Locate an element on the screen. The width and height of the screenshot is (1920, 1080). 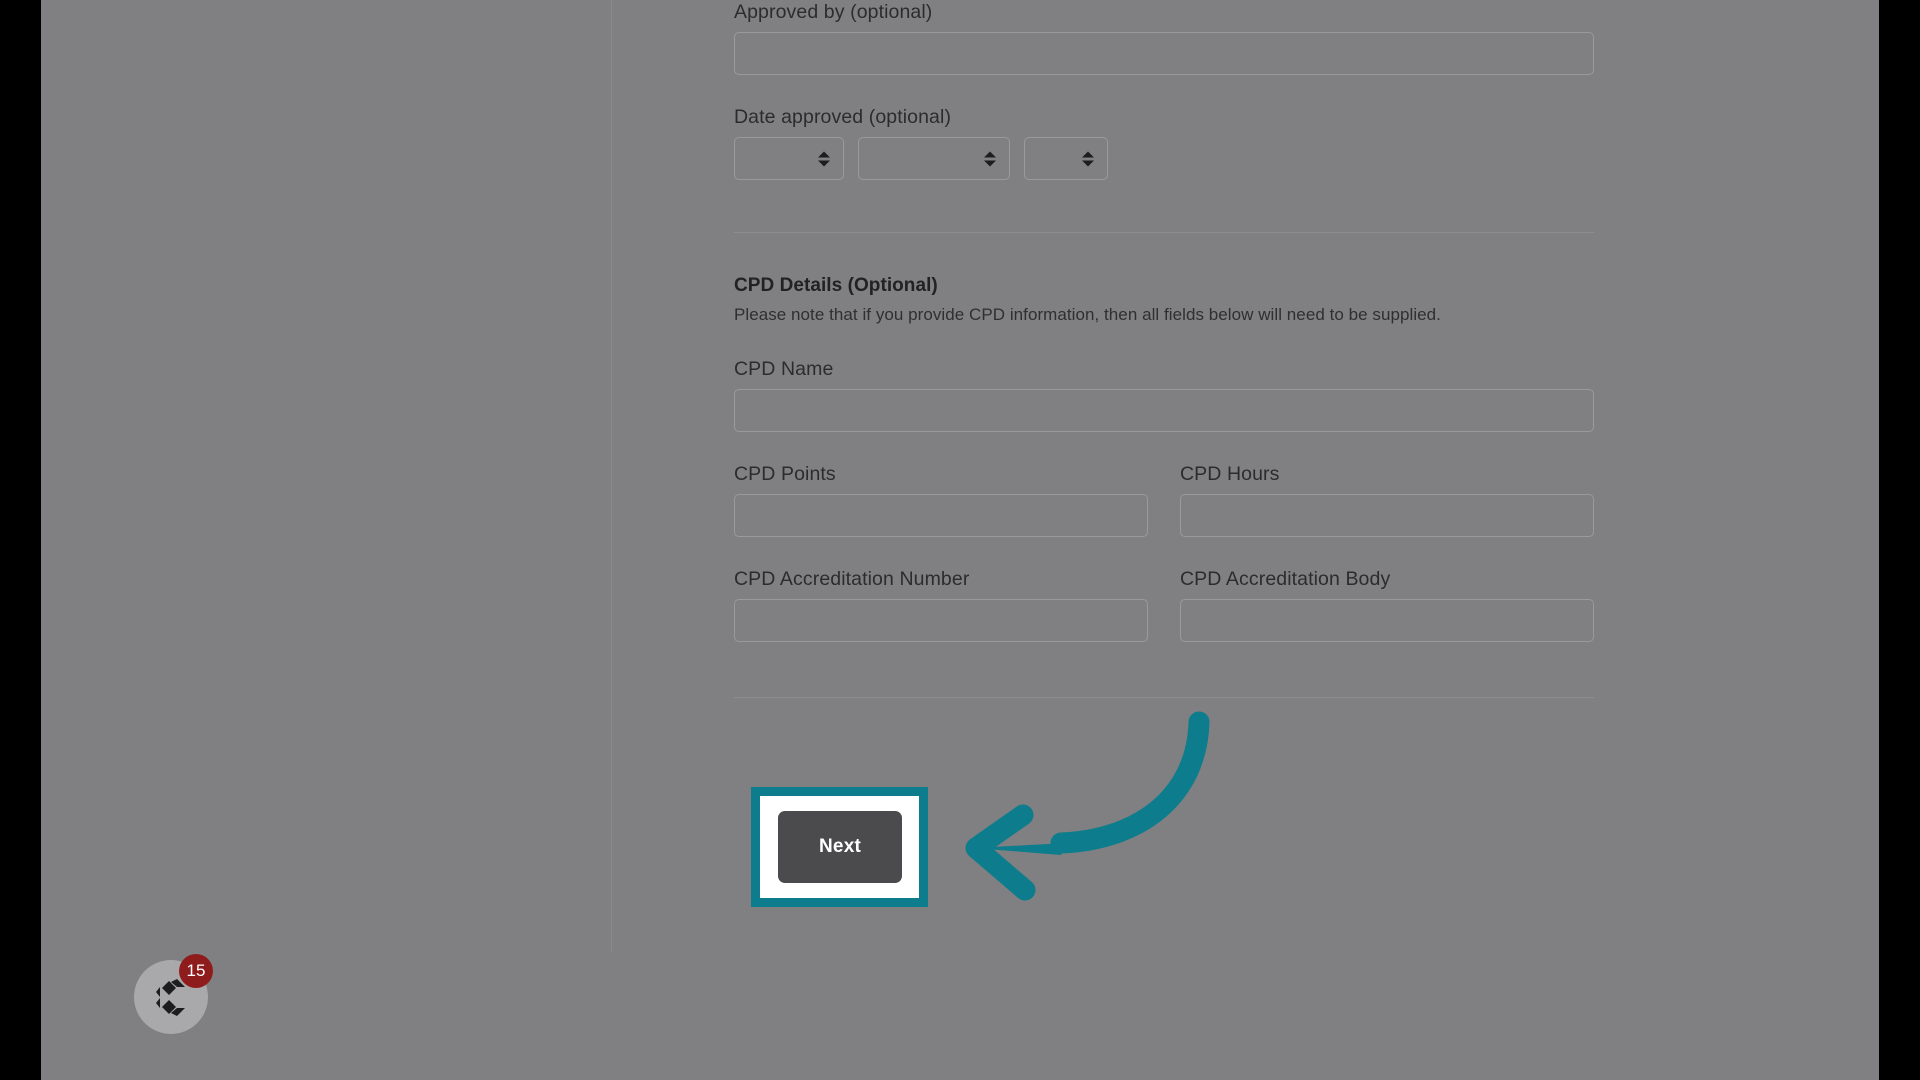
field-approved-by: Approved by (optional) is located at coordinates (1164, 37).